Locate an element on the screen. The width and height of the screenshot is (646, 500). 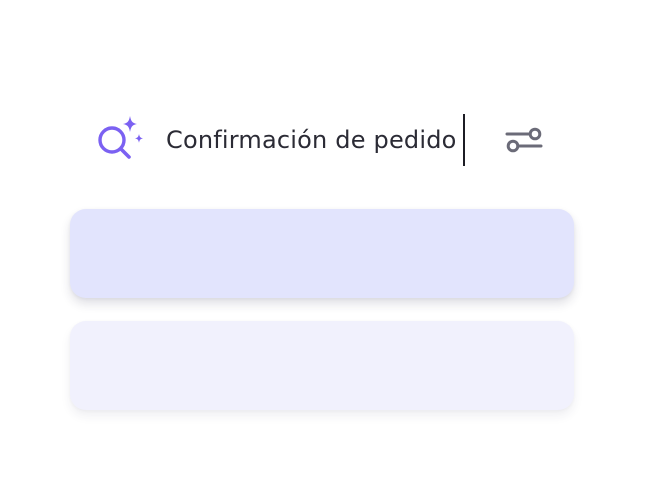
search-query-text: Confirmación de pedido is located at coordinates (311, 140).